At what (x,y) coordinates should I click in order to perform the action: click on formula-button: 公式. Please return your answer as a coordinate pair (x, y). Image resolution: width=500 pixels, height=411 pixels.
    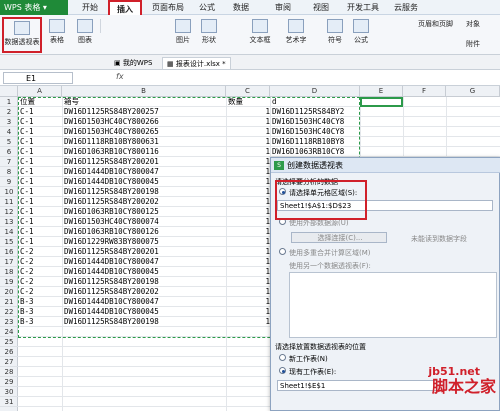
    Looking at the image, I should click on (361, 35).